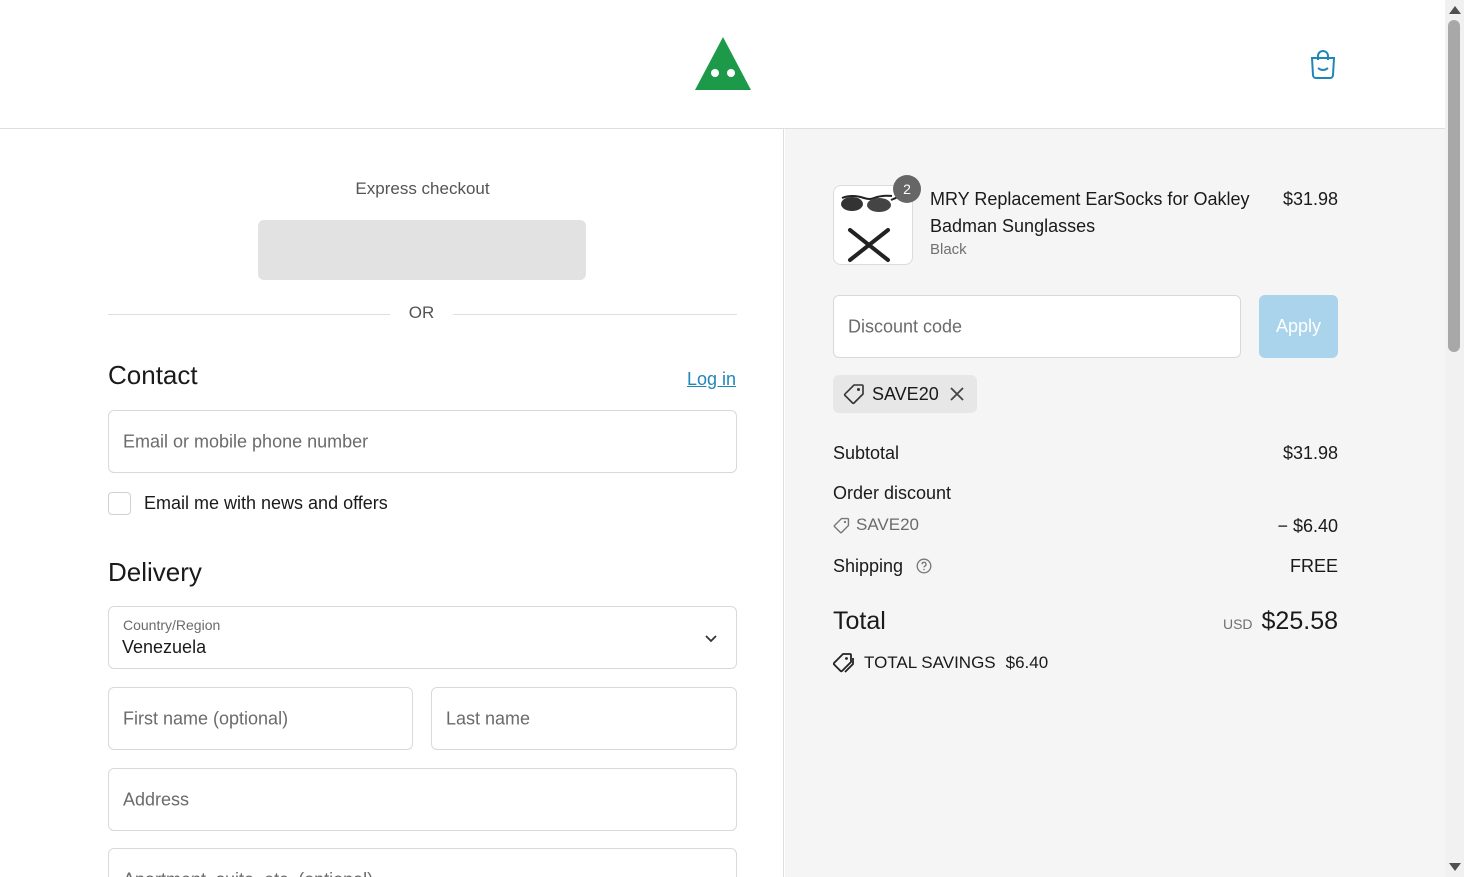 The width and height of the screenshot is (1464, 877). I want to click on delivery-title: Delivery, so click(155, 572).